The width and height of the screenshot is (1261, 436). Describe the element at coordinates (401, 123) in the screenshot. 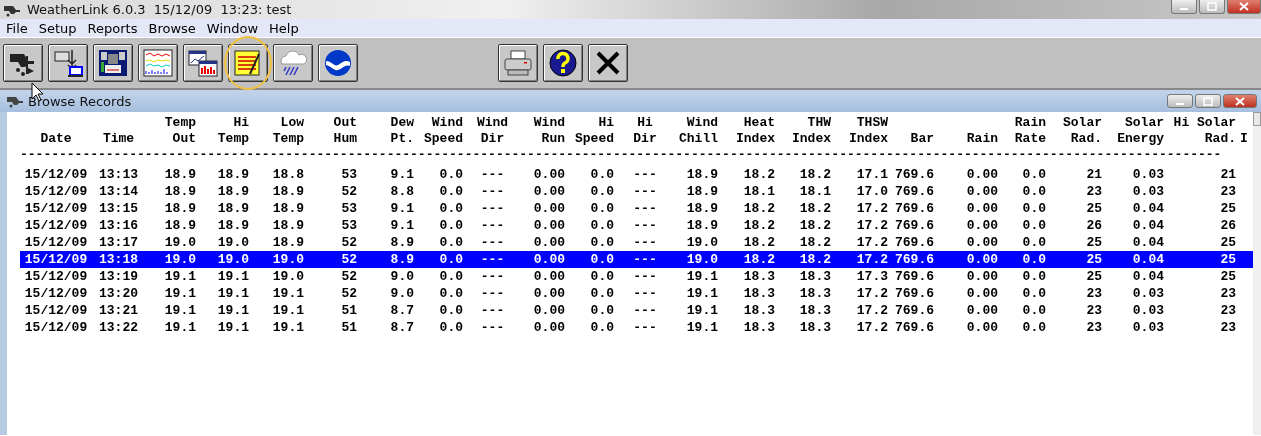

I see `column-header: Dew` at that location.